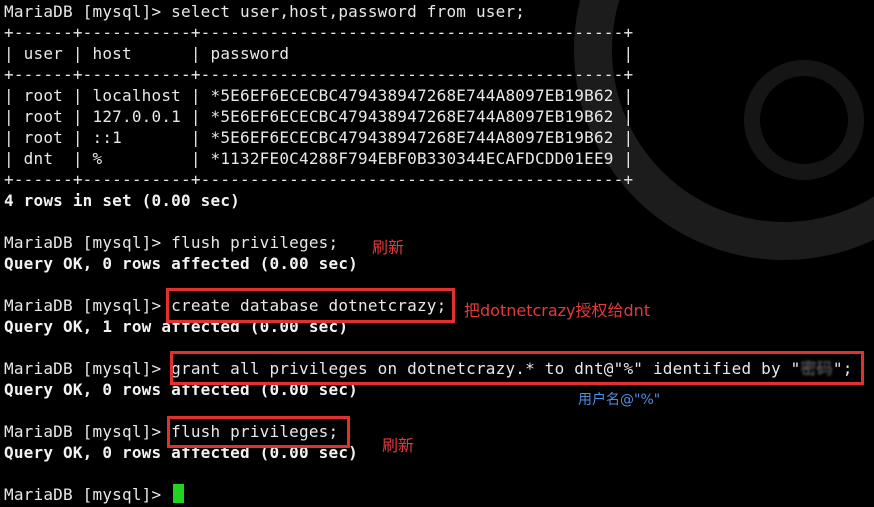 The image size is (874, 507). Describe the element at coordinates (181, 263) in the screenshot. I see `query-ok-result: Query OK, 0 rows affected (0.00 sec)` at that location.